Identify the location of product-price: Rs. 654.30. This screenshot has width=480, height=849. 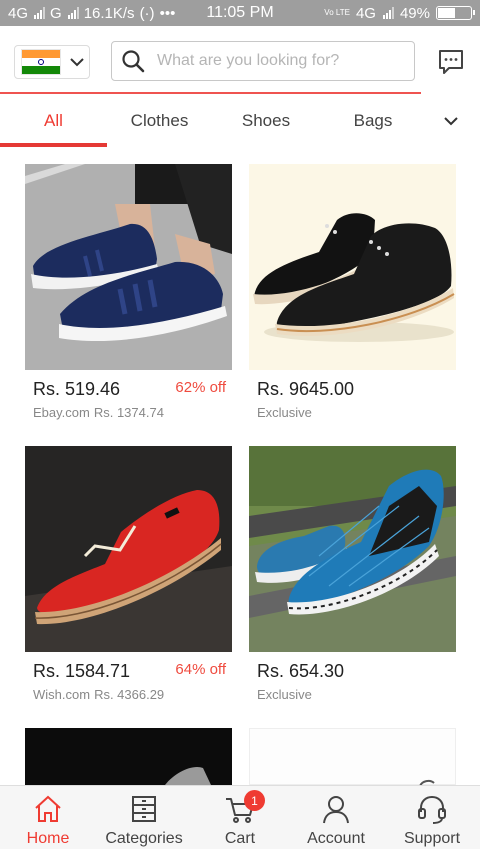
(301, 671).